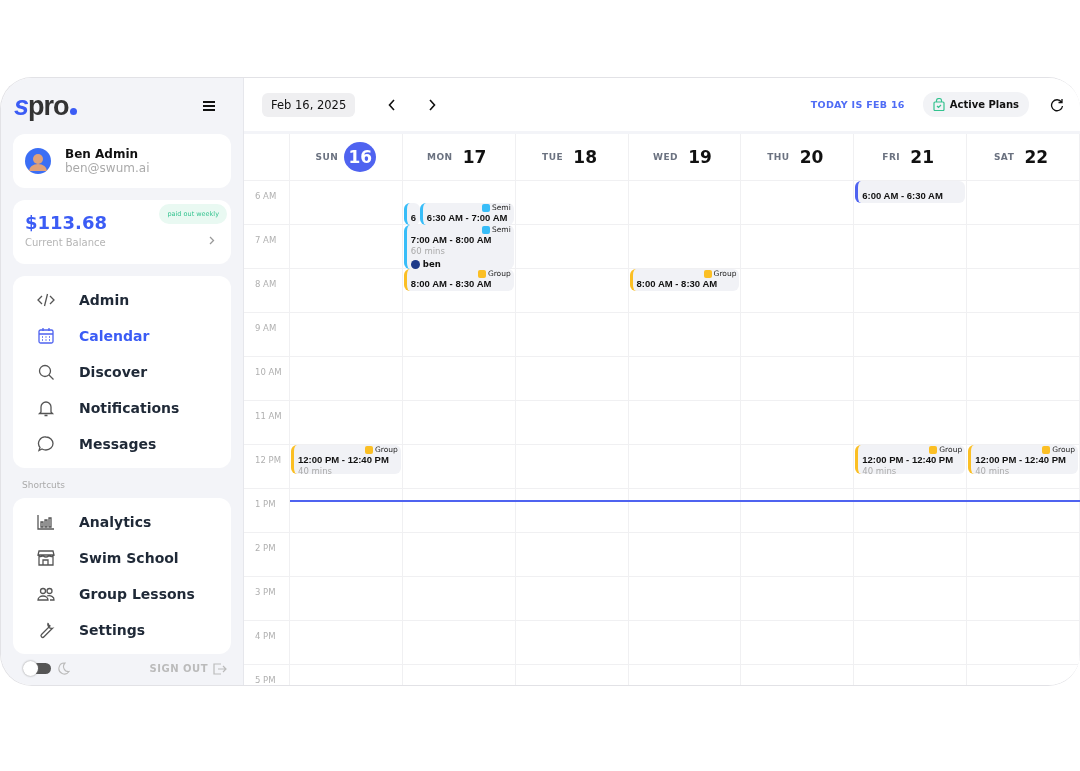 Image resolution: width=1080 pixels, height=771 pixels. What do you see at coordinates (432, 104) in the screenshot?
I see `next-icon` at bounding box center [432, 104].